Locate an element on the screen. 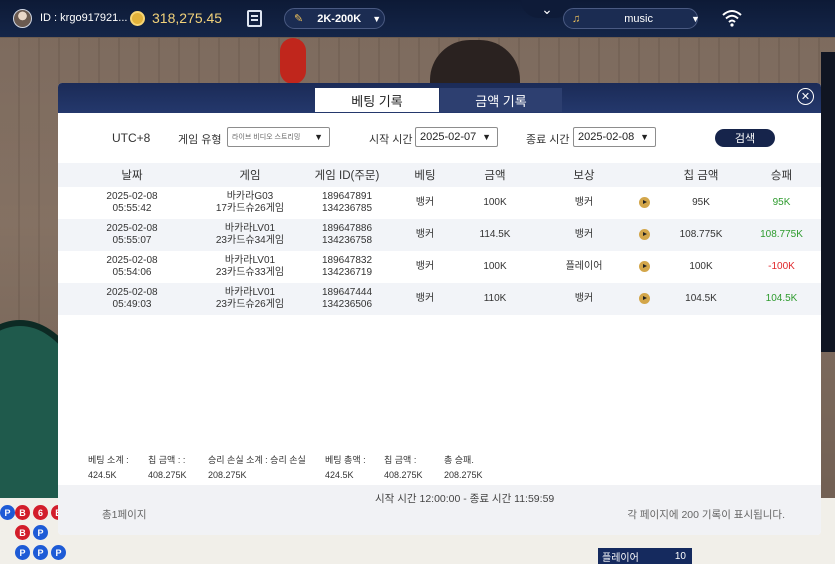 The image size is (835, 564). date-cell: 2025-02-08 05:55:42 is located at coordinates (132, 203).